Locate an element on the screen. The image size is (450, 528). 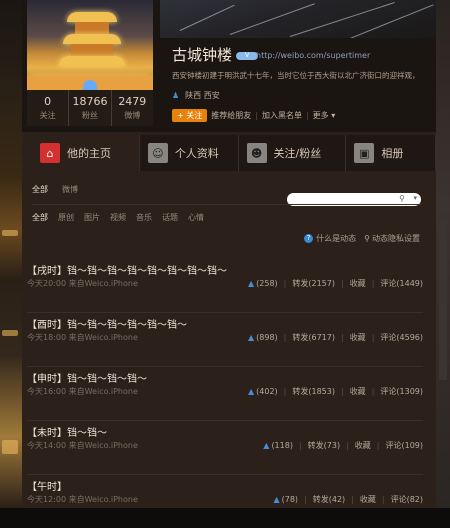
person-icon: ♟ is located at coordinates (176, 95).